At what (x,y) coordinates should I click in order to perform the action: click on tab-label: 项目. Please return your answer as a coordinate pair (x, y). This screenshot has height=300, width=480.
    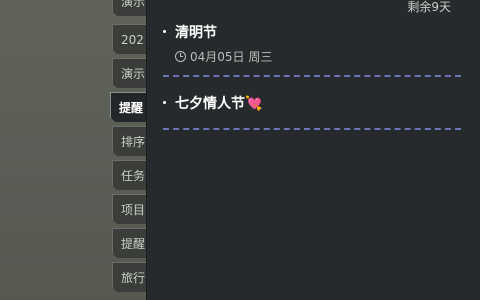
    Looking at the image, I should click on (133, 210).